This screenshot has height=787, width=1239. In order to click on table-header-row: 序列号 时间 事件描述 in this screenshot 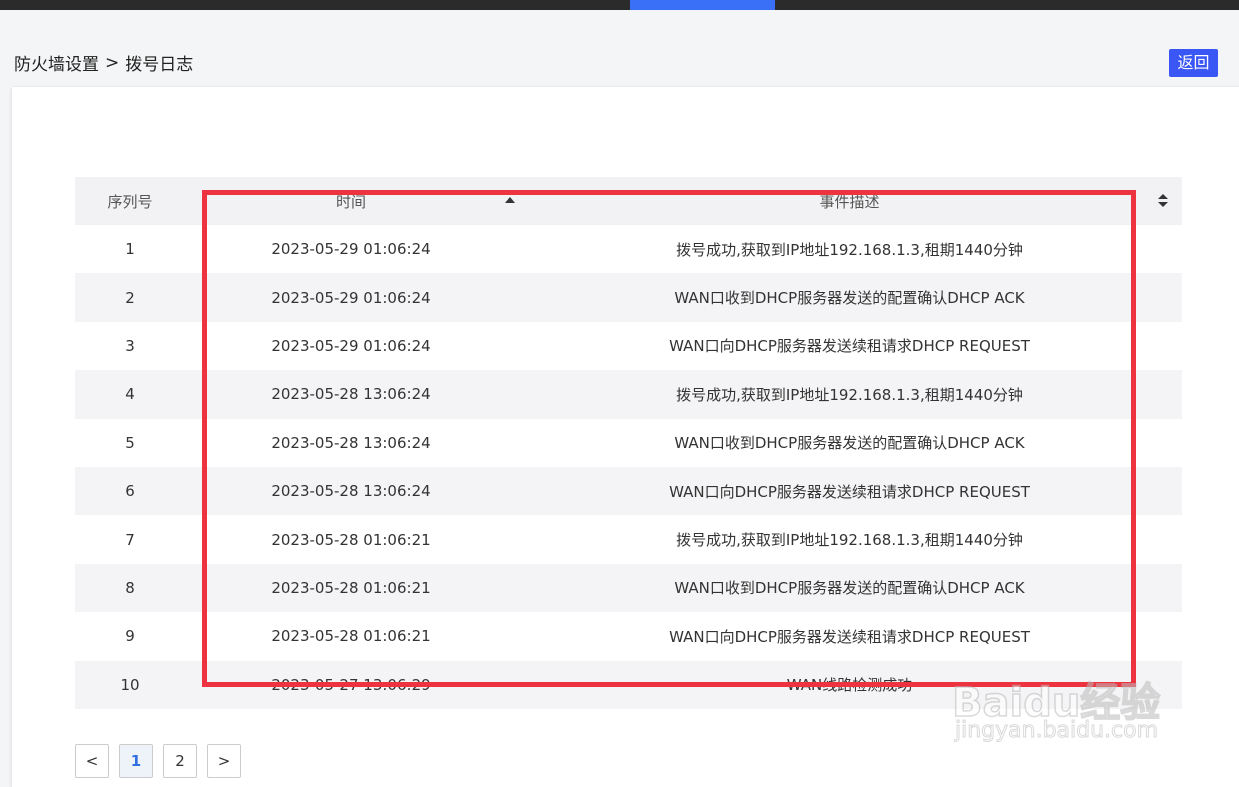, I will do `click(628, 201)`.